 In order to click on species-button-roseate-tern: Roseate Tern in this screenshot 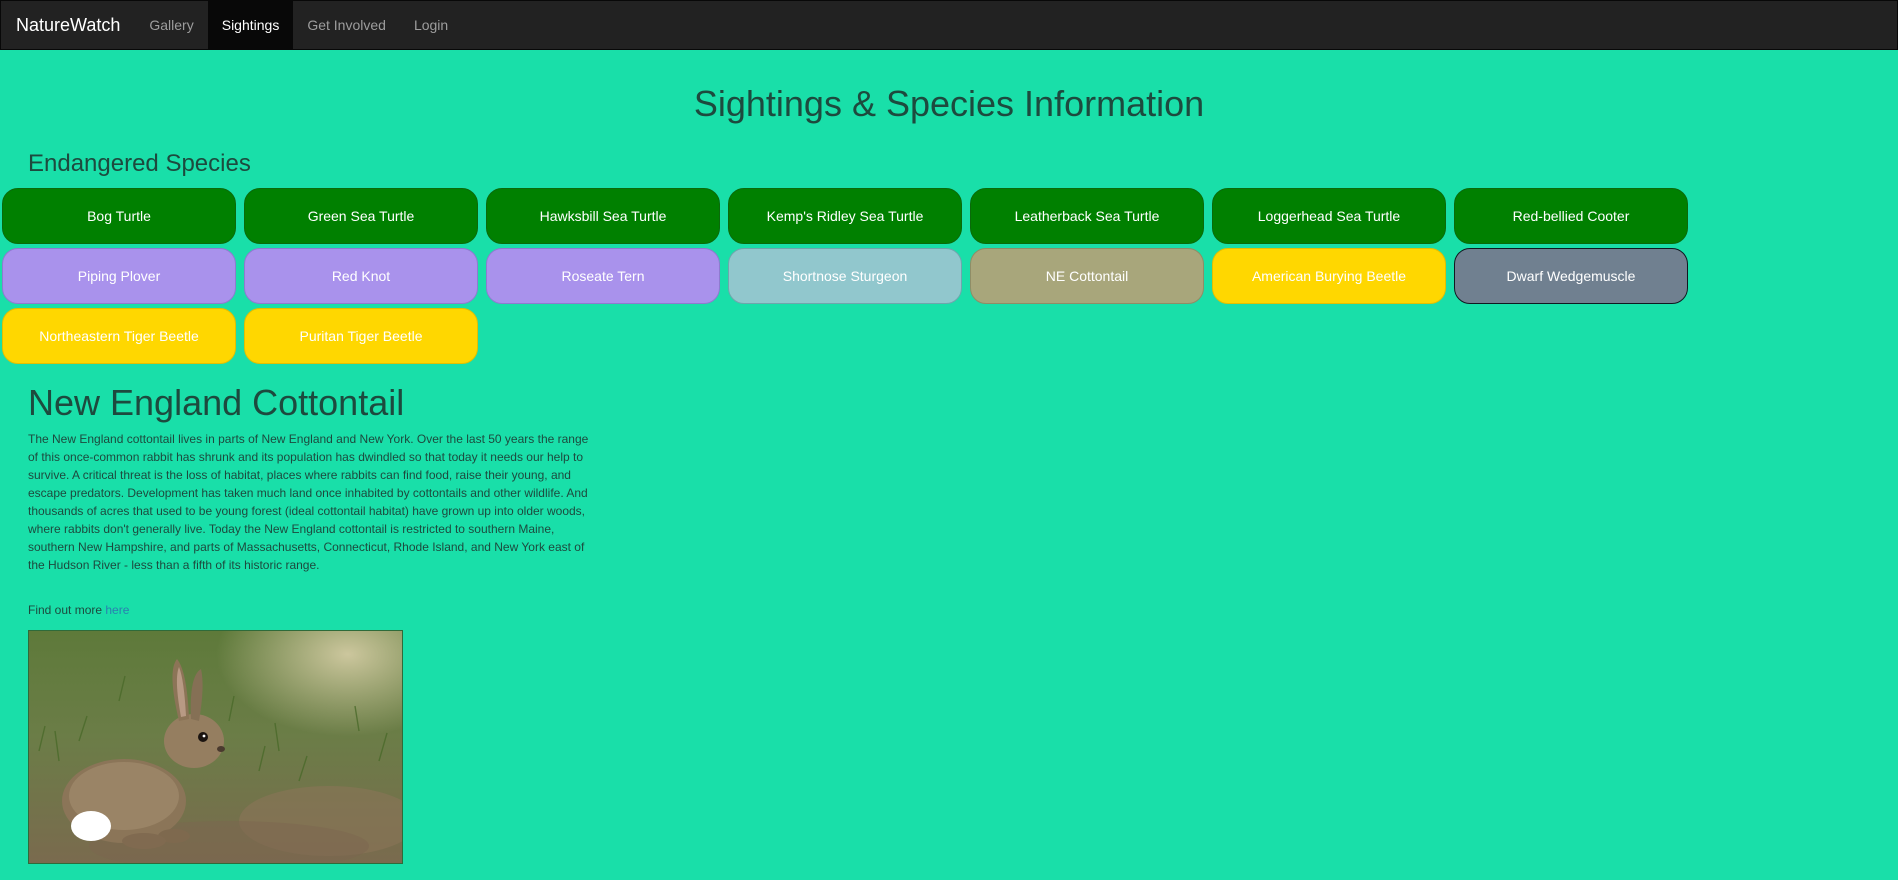, I will do `click(603, 276)`.